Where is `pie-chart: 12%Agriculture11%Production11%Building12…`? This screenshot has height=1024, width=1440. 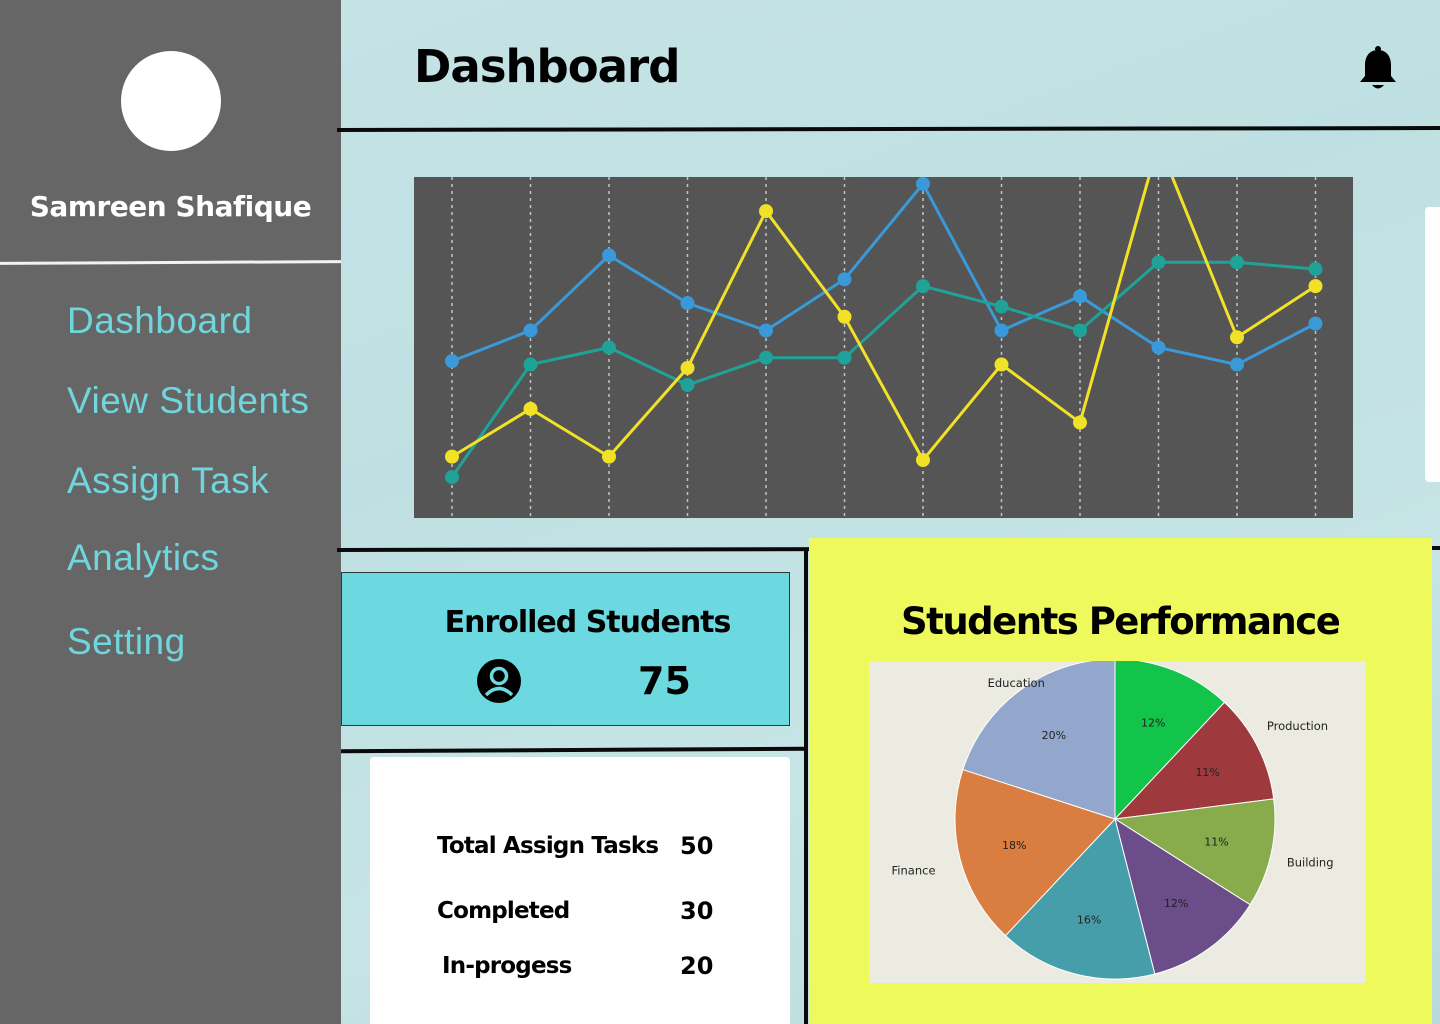 pie-chart: 12%Agriculture11%Production11%Building12… is located at coordinates (1117, 822).